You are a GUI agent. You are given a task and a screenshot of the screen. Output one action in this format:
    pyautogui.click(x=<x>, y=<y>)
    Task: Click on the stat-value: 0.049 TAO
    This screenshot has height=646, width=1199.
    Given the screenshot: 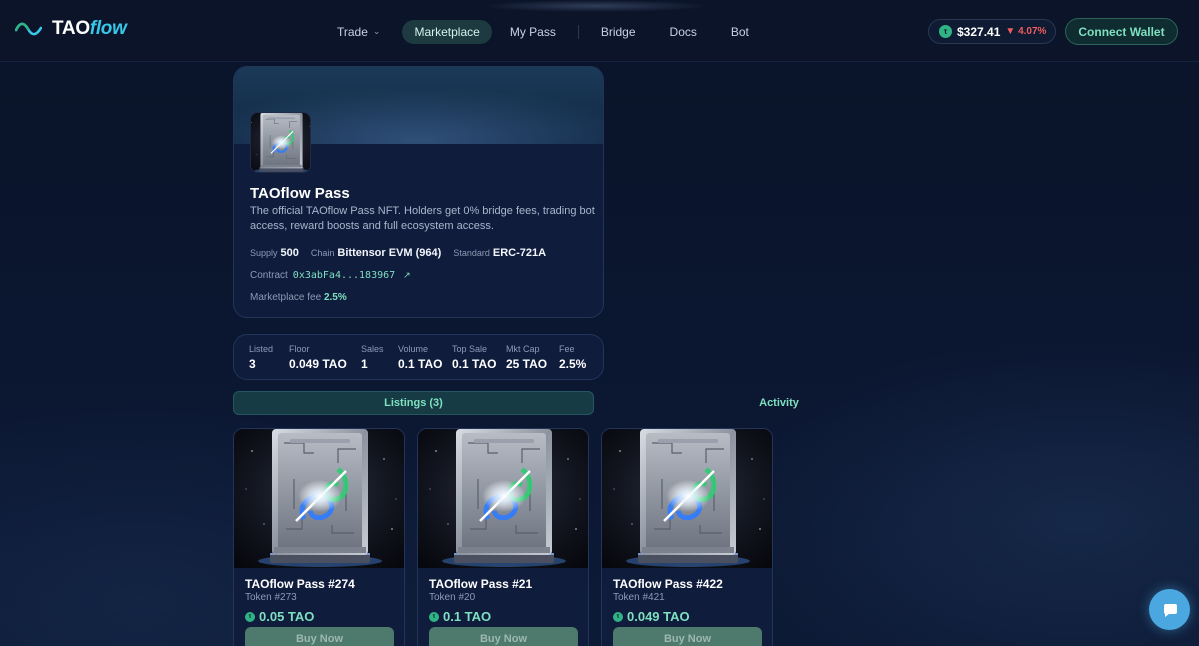 What is the action you would take?
    pyautogui.click(x=318, y=364)
    